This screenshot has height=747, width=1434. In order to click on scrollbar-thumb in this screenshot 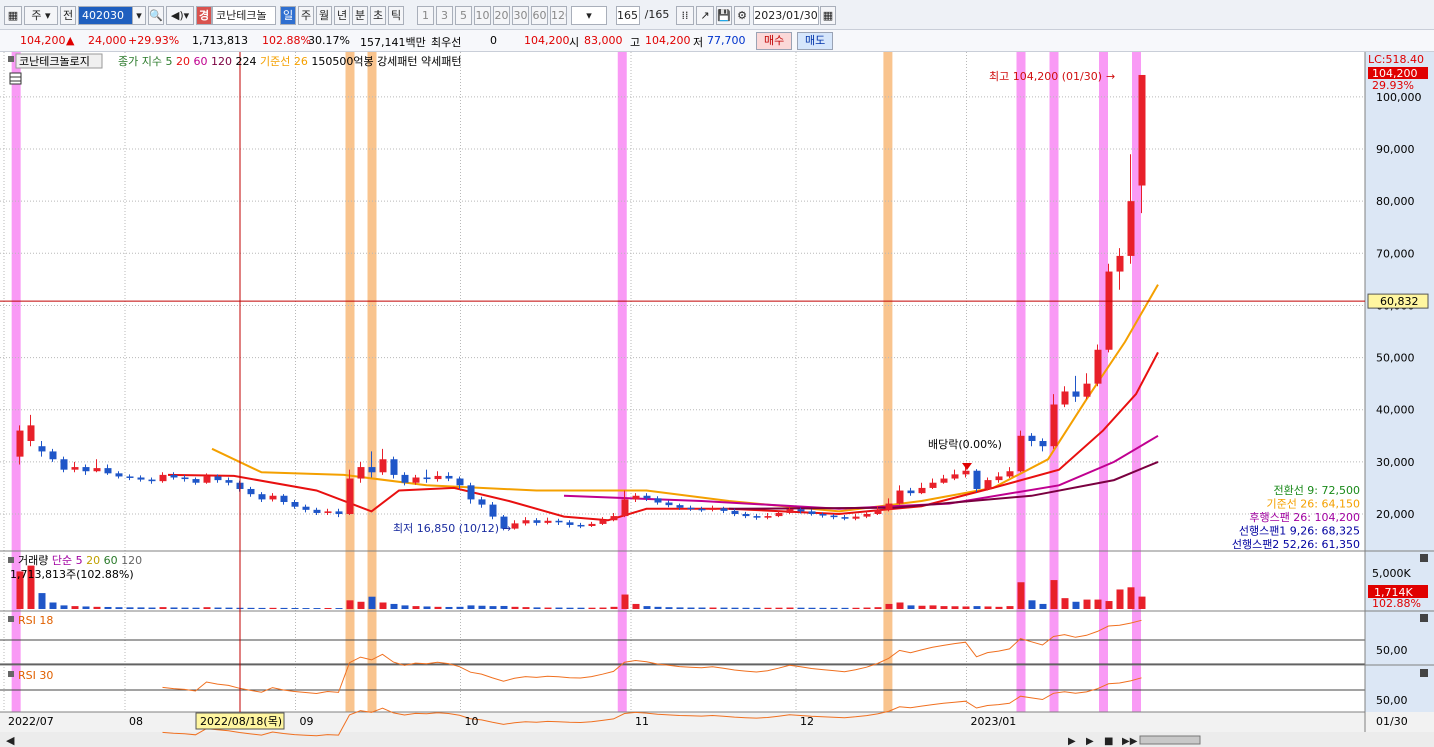, I will do `click(1170, 740)`.